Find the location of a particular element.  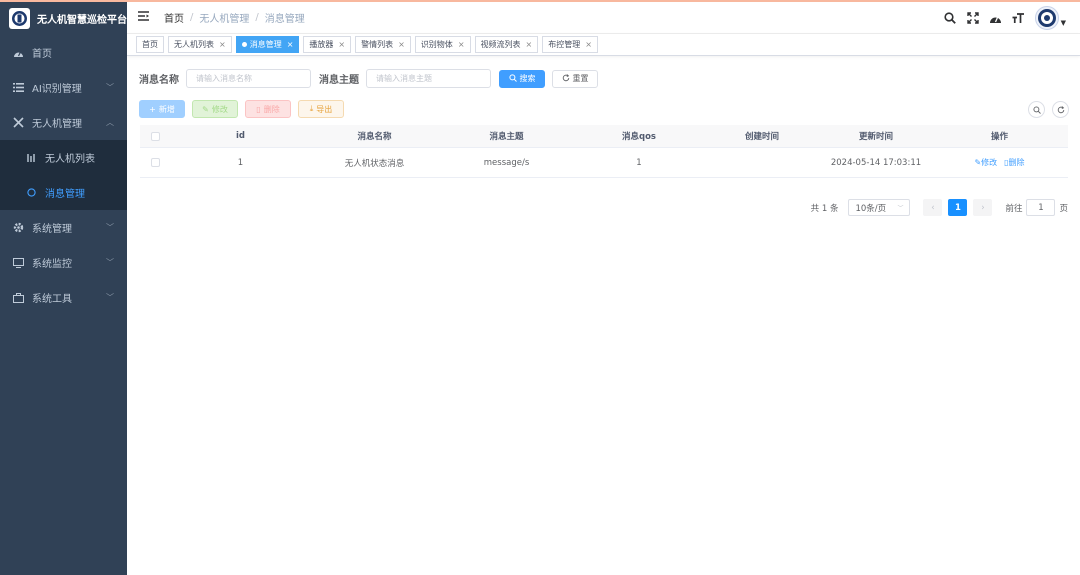

avatar is located at coordinates (1046, 18).